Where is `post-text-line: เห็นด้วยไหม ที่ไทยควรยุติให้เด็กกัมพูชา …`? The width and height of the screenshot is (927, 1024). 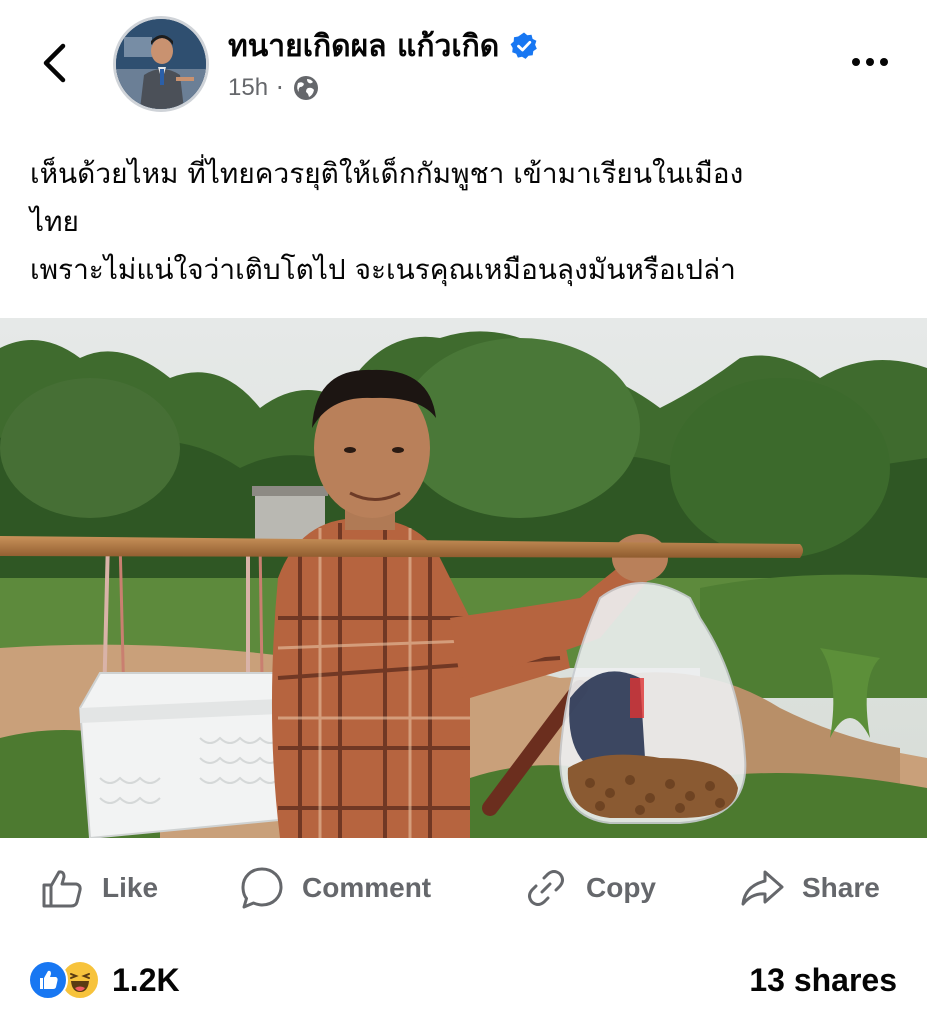 post-text-line: เห็นด้วยไหม ที่ไทยควรยุติให้เด็กกัมพูชา … is located at coordinates (387, 173).